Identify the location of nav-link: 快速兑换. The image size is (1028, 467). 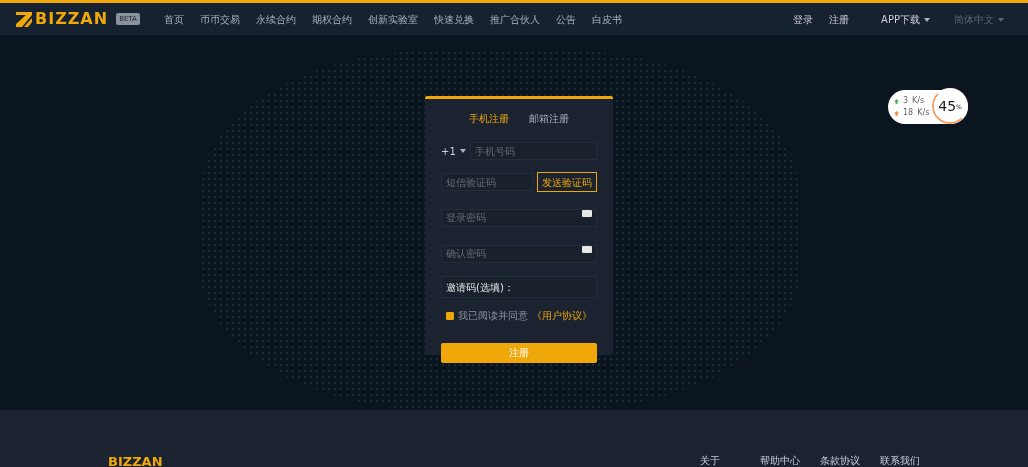
(453, 19).